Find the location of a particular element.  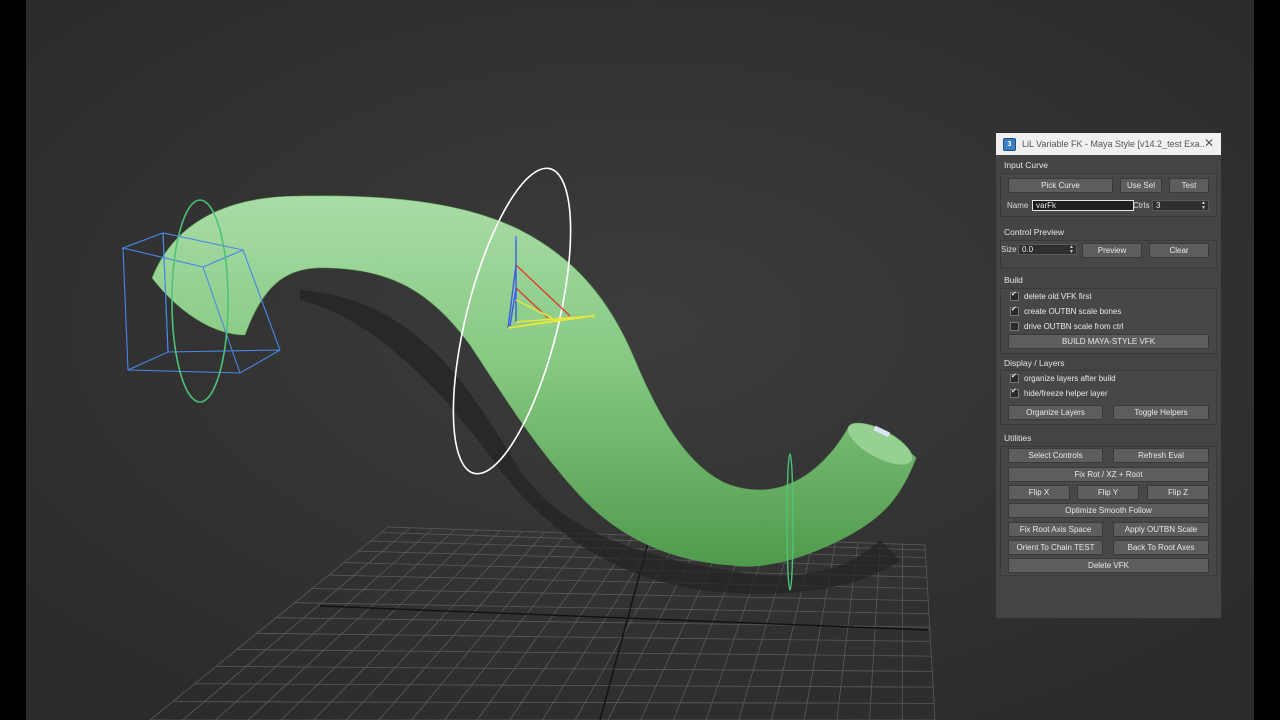

flip-y-button: Flip Y is located at coordinates (1108, 492).